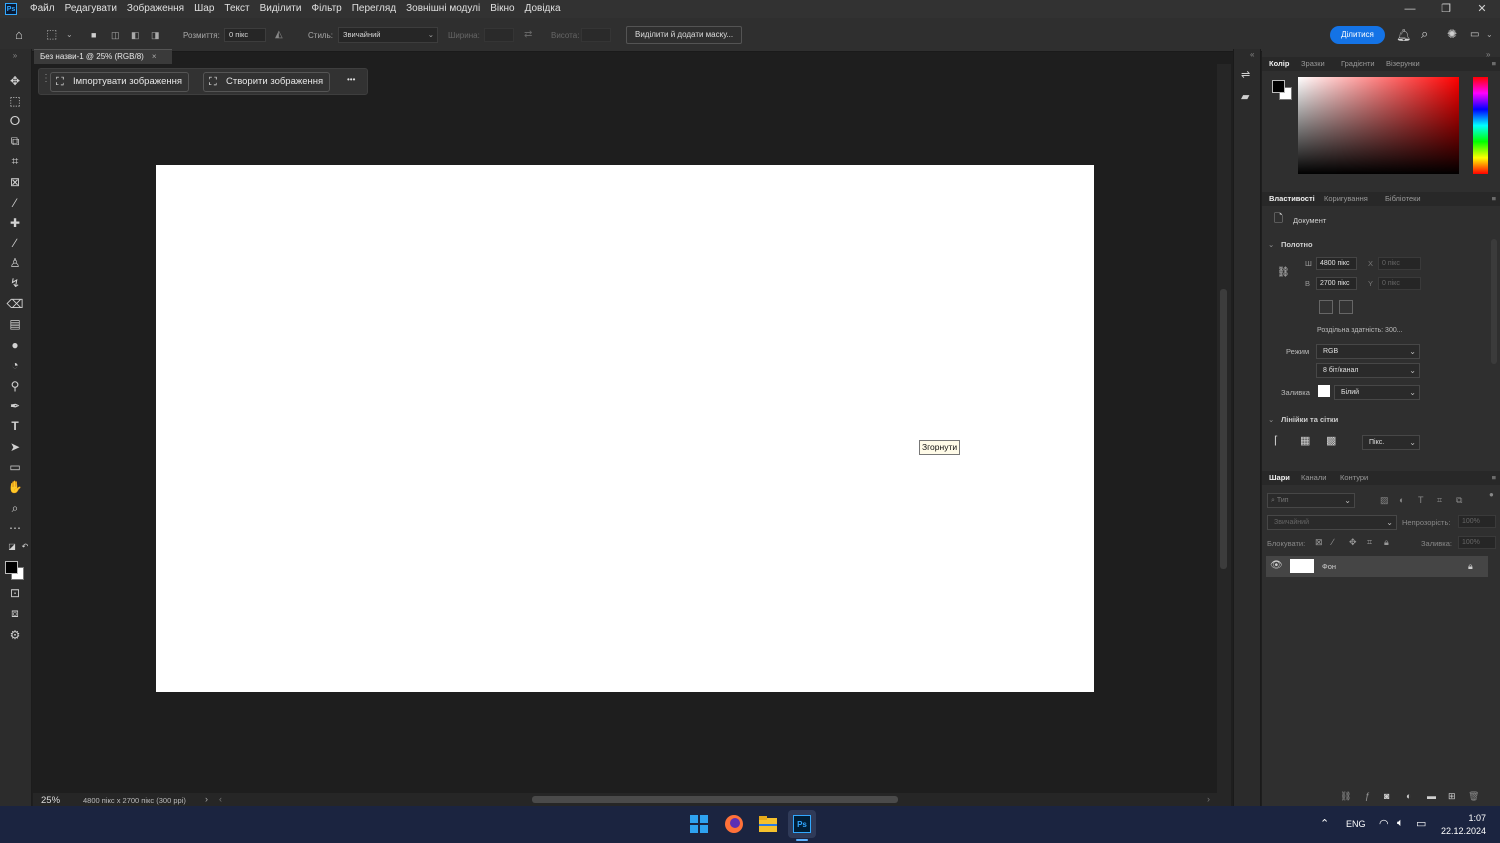 Image resolution: width=1500 pixels, height=843 pixels. Describe the element at coordinates (50, 800) in the screenshot. I see `zoom-level: 25%` at that location.